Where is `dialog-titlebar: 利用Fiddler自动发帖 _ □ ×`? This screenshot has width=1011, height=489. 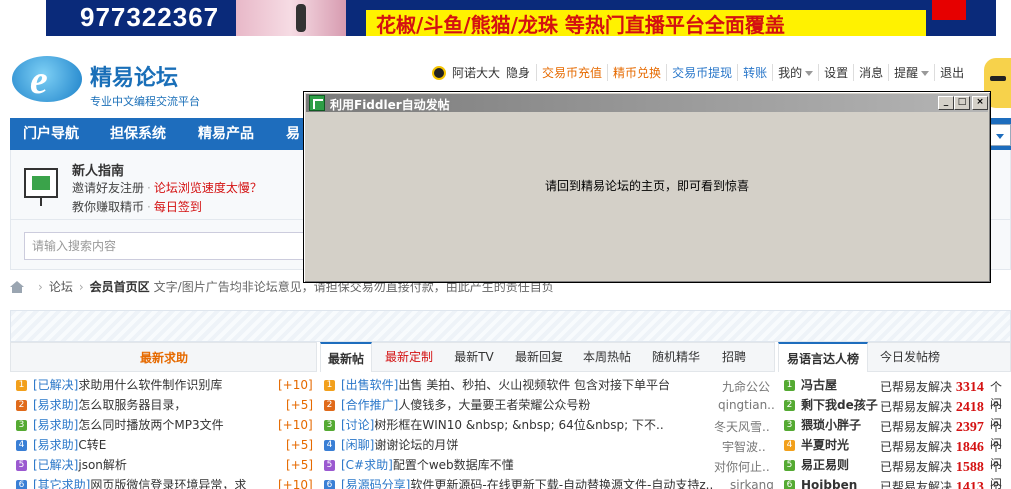
dialog-titlebar: 利用Fiddler自动发帖 _ □ × is located at coordinates (647, 103).